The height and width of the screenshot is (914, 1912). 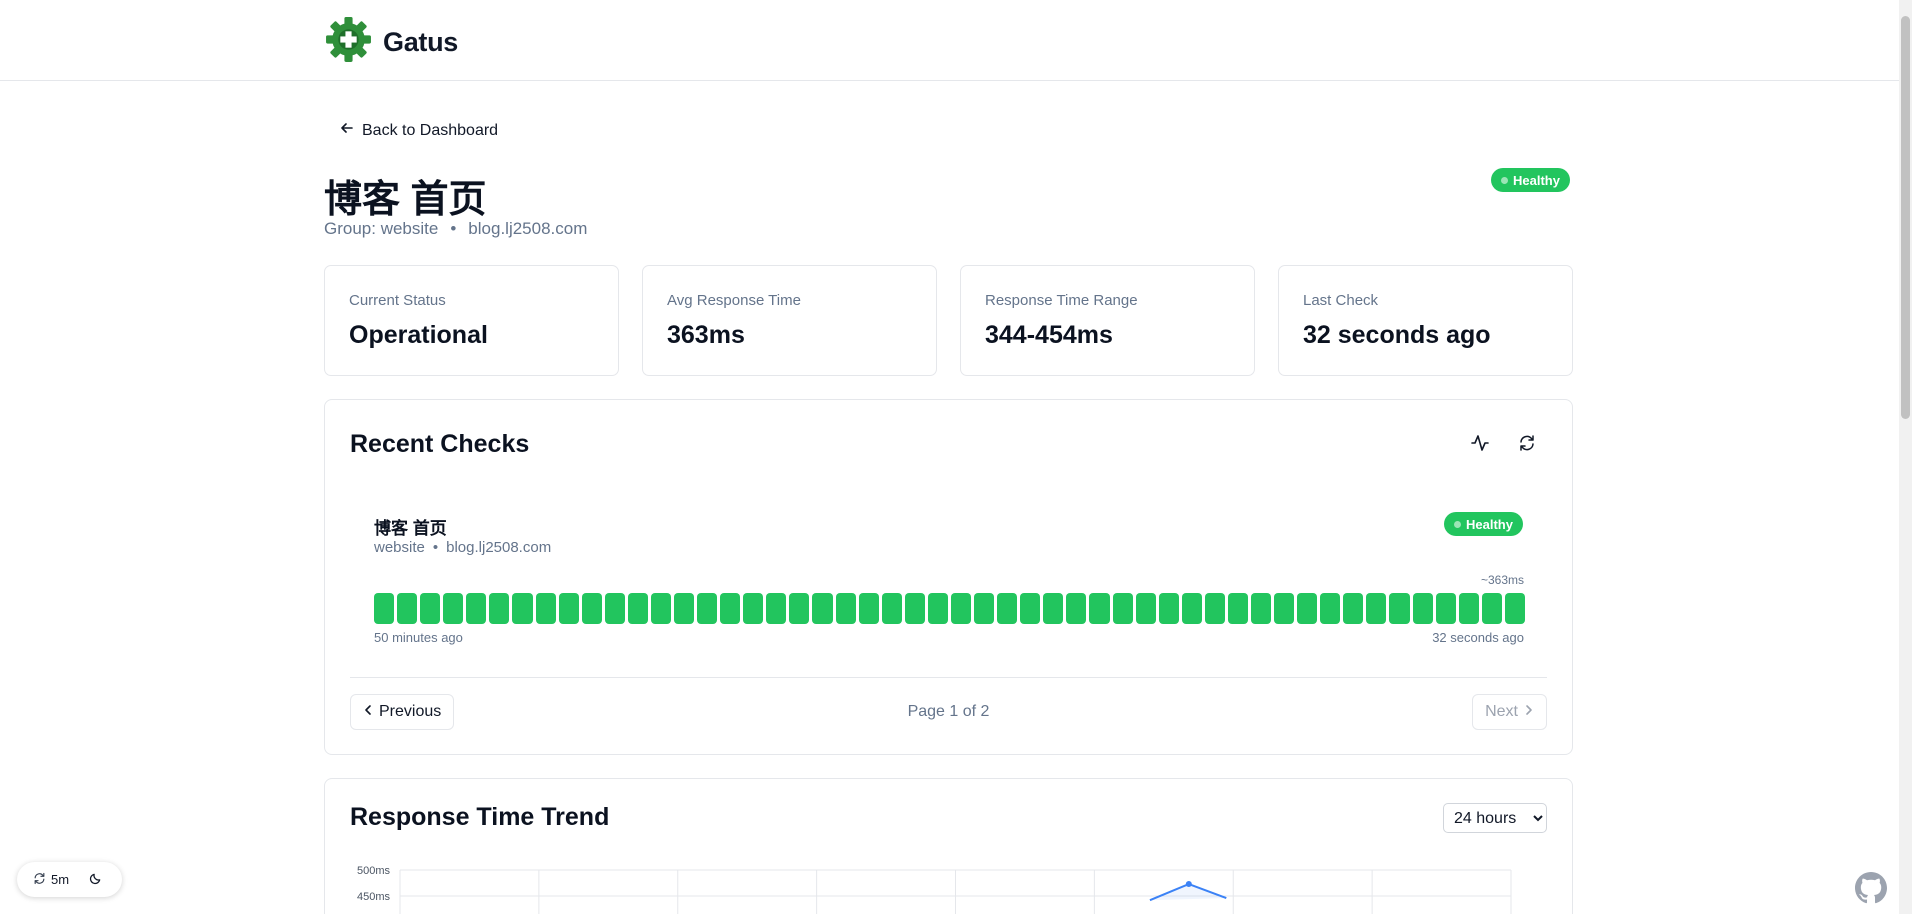 I want to click on stat-card-response-range: Response Time Range 344-454ms, so click(x=1107, y=320).